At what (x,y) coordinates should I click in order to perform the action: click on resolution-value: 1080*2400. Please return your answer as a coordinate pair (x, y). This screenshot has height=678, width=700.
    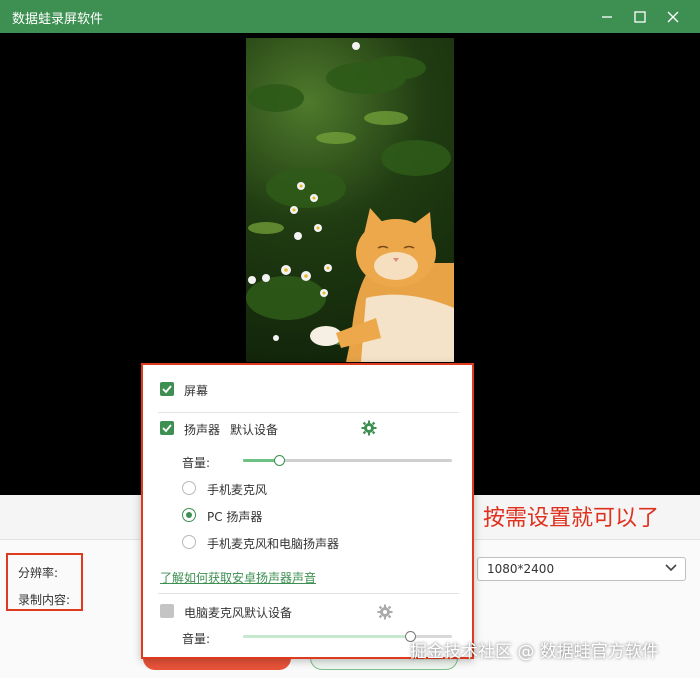
    Looking at the image, I should click on (521, 569).